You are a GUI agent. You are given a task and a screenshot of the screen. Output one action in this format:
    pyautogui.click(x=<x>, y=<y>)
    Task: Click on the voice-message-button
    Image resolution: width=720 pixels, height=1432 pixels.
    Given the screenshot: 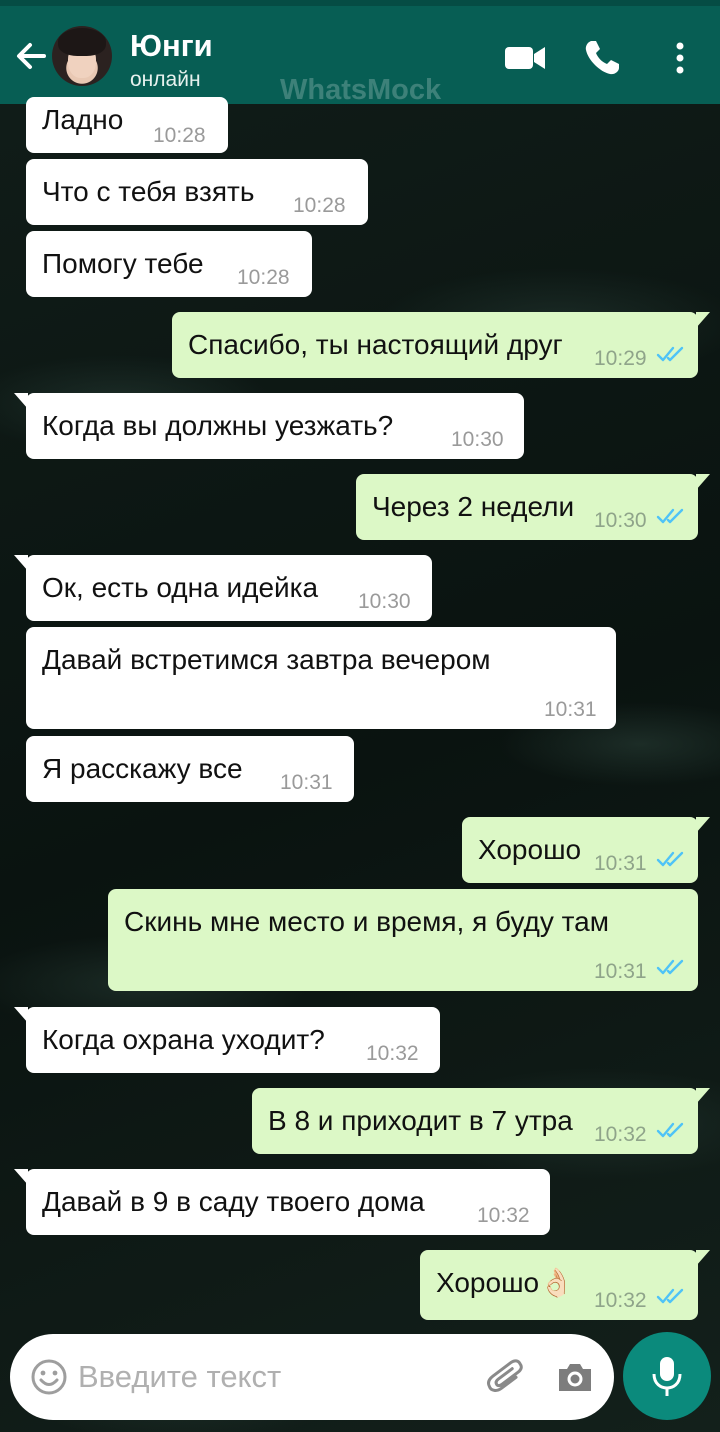 What is the action you would take?
    pyautogui.click(x=667, y=1376)
    